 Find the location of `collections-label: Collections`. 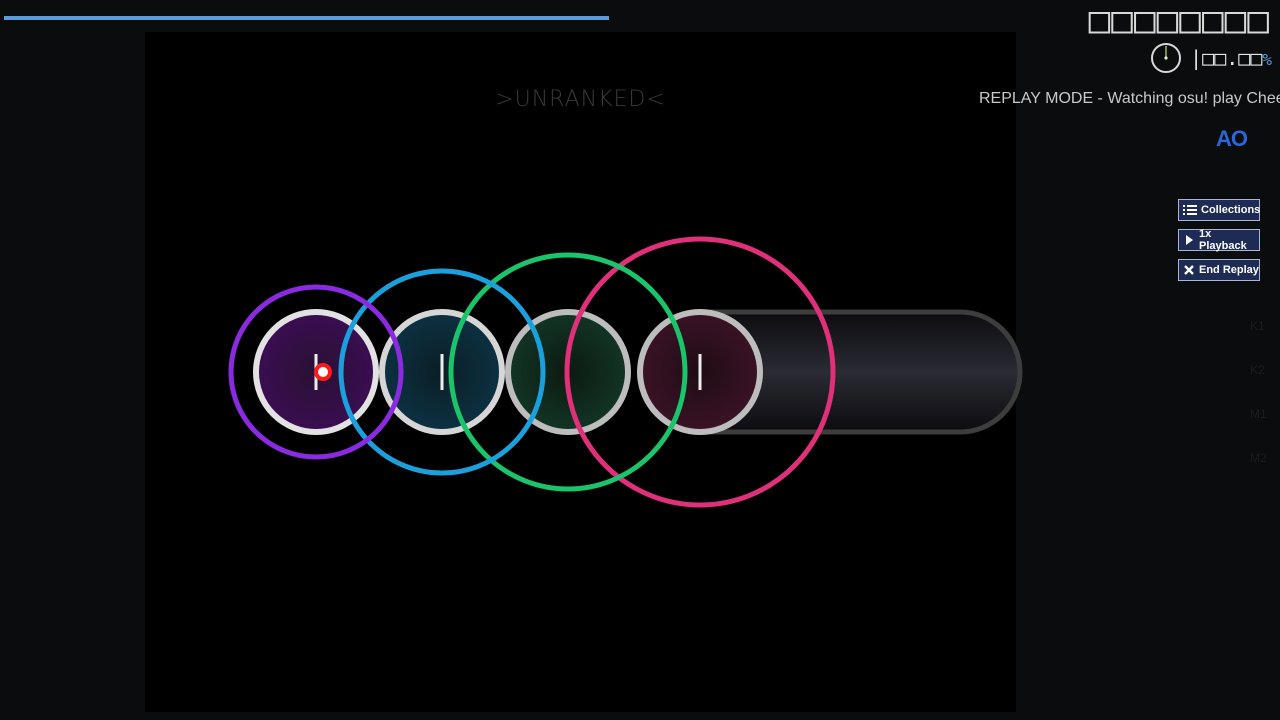

collections-label: Collections is located at coordinates (1231, 210).